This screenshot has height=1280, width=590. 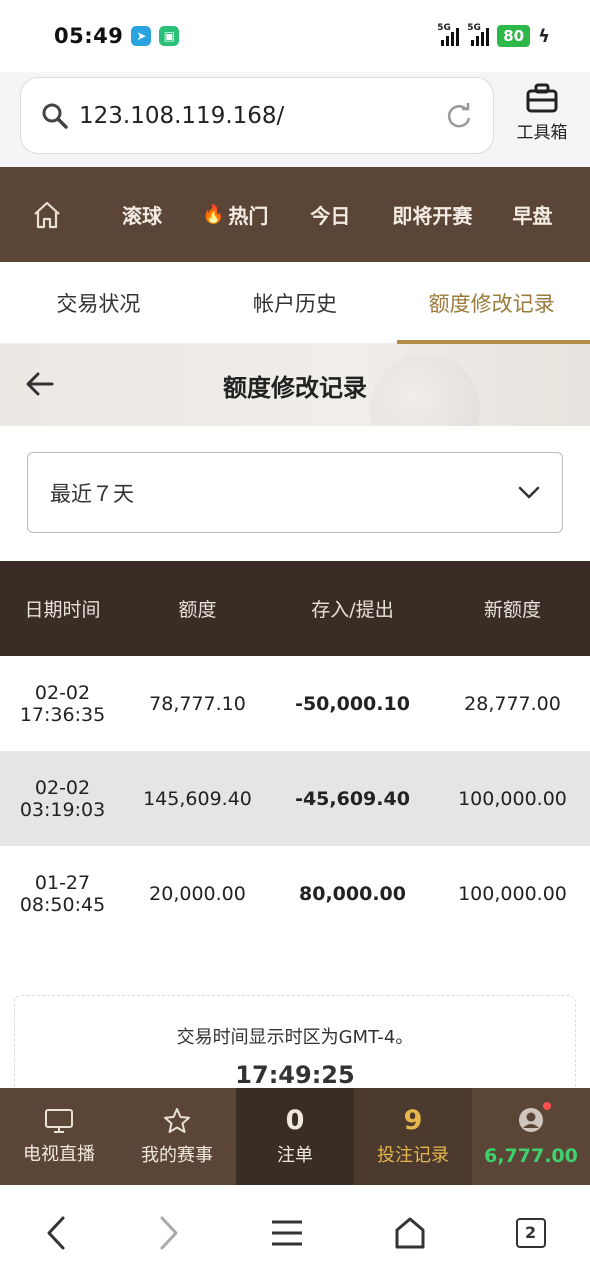 I want to click on toolbox-button: 工具箱, so click(x=542, y=112).